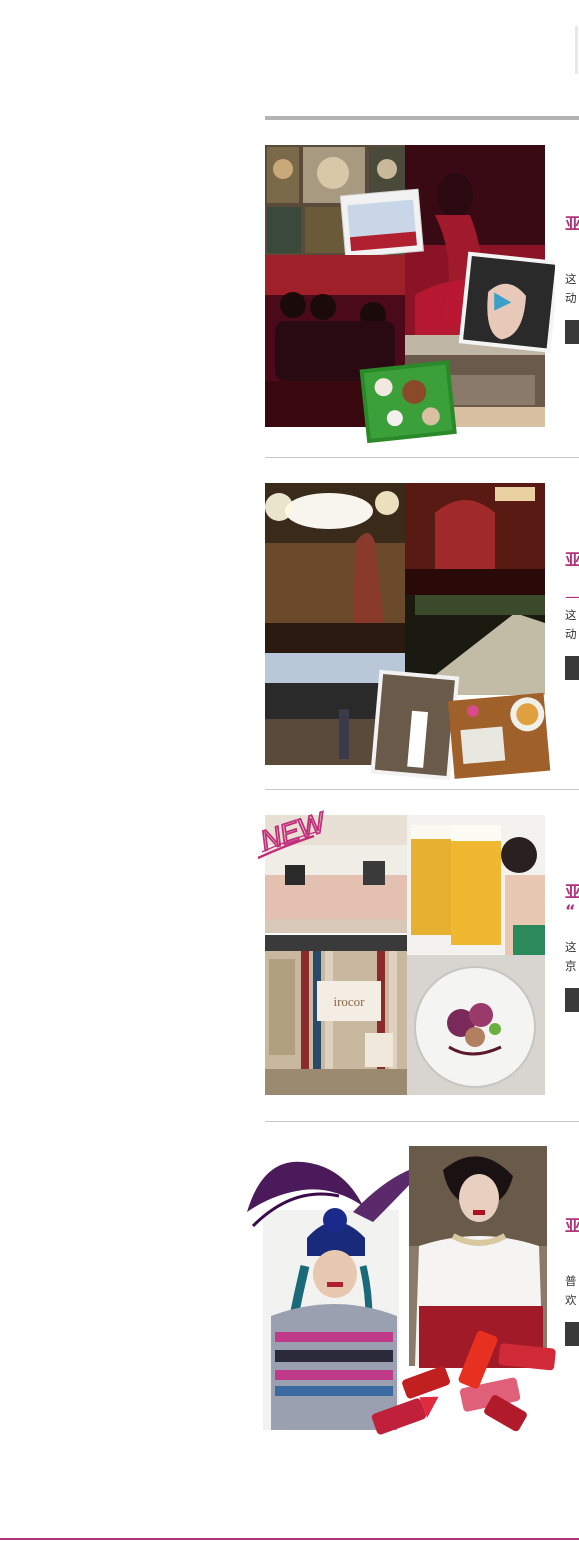 The image size is (579, 1541). I want to click on section-1-text: 亚 这 动, so click(572, 279).